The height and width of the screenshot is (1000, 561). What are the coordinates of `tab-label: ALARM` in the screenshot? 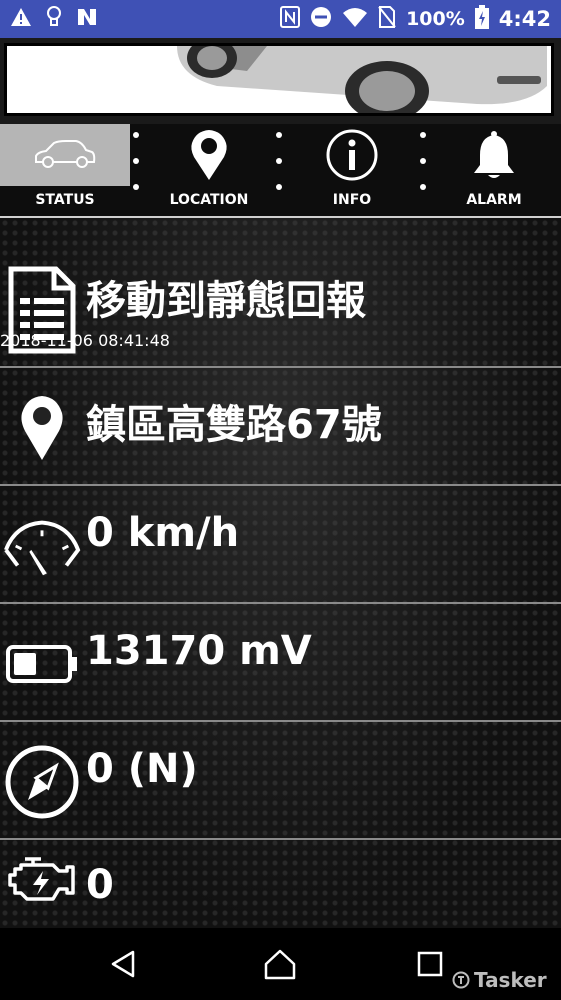 It's located at (494, 200).